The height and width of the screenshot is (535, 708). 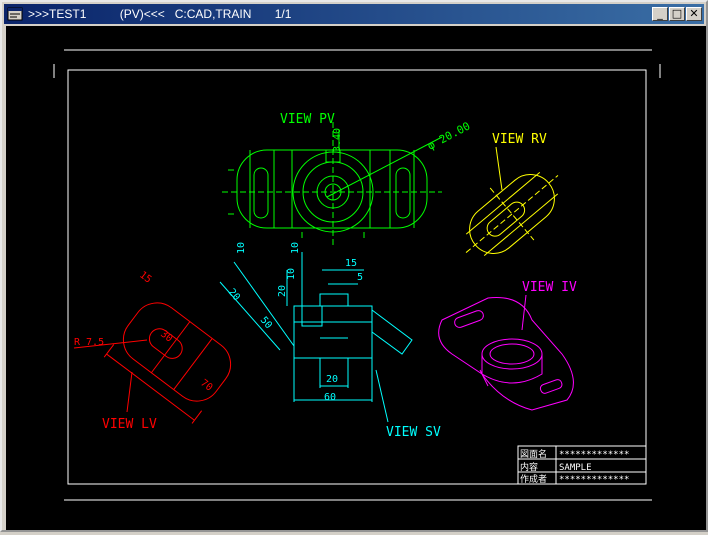 What do you see at coordinates (594, 480) in the screenshot?
I see `tb-author-value: *************` at bounding box center [594, 480].